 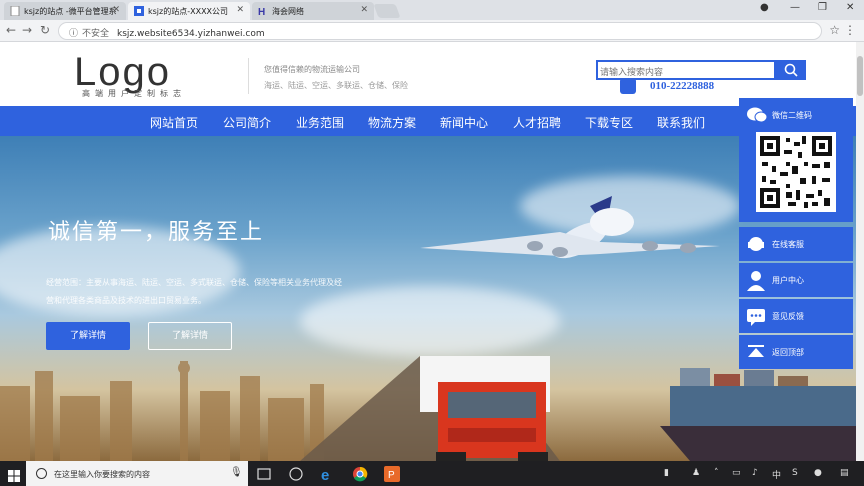 I want to click on back-icon: ←, so click(x=11, y=30).